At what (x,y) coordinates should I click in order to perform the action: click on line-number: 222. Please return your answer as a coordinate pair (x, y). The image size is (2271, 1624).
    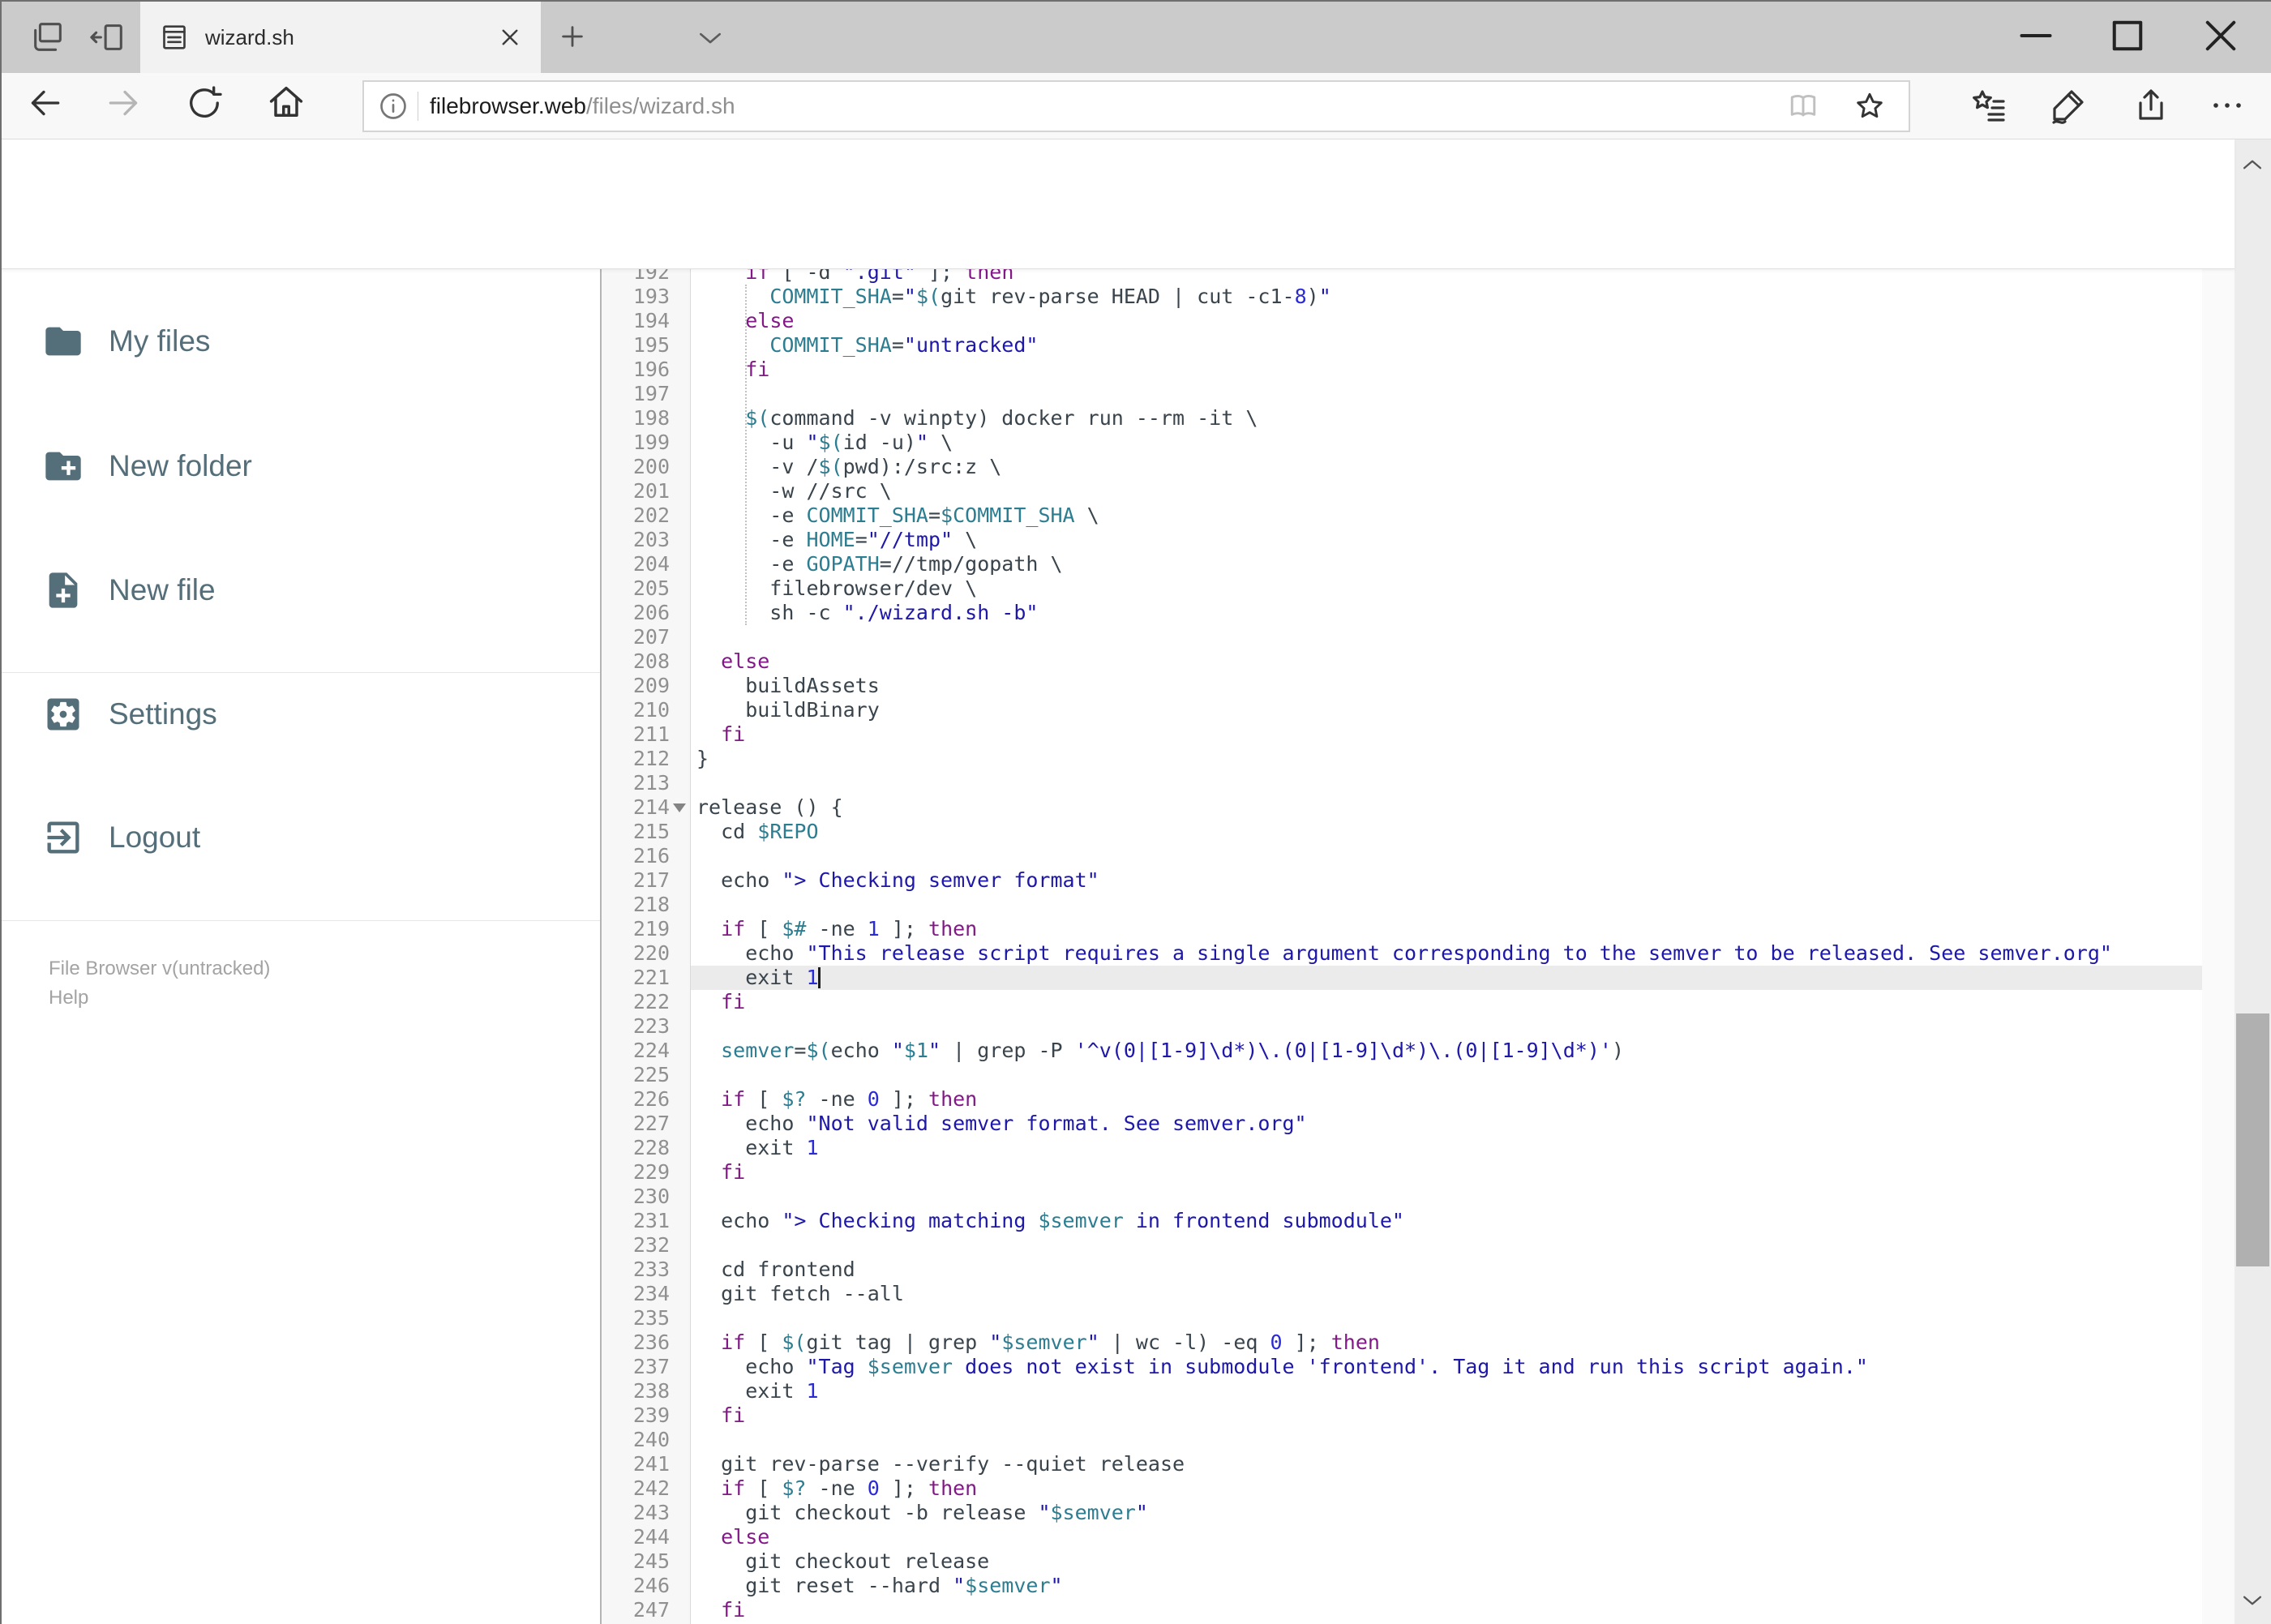
    Looking at the image, I should click on (636, 1002).